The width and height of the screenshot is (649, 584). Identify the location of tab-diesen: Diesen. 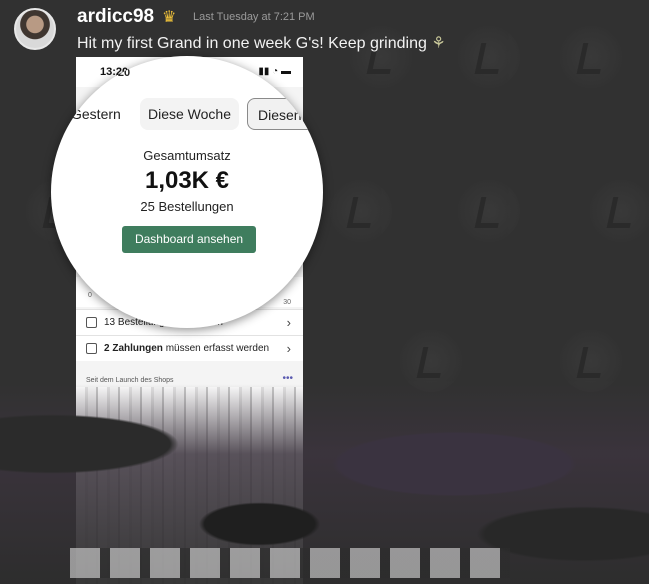
(285, 114).